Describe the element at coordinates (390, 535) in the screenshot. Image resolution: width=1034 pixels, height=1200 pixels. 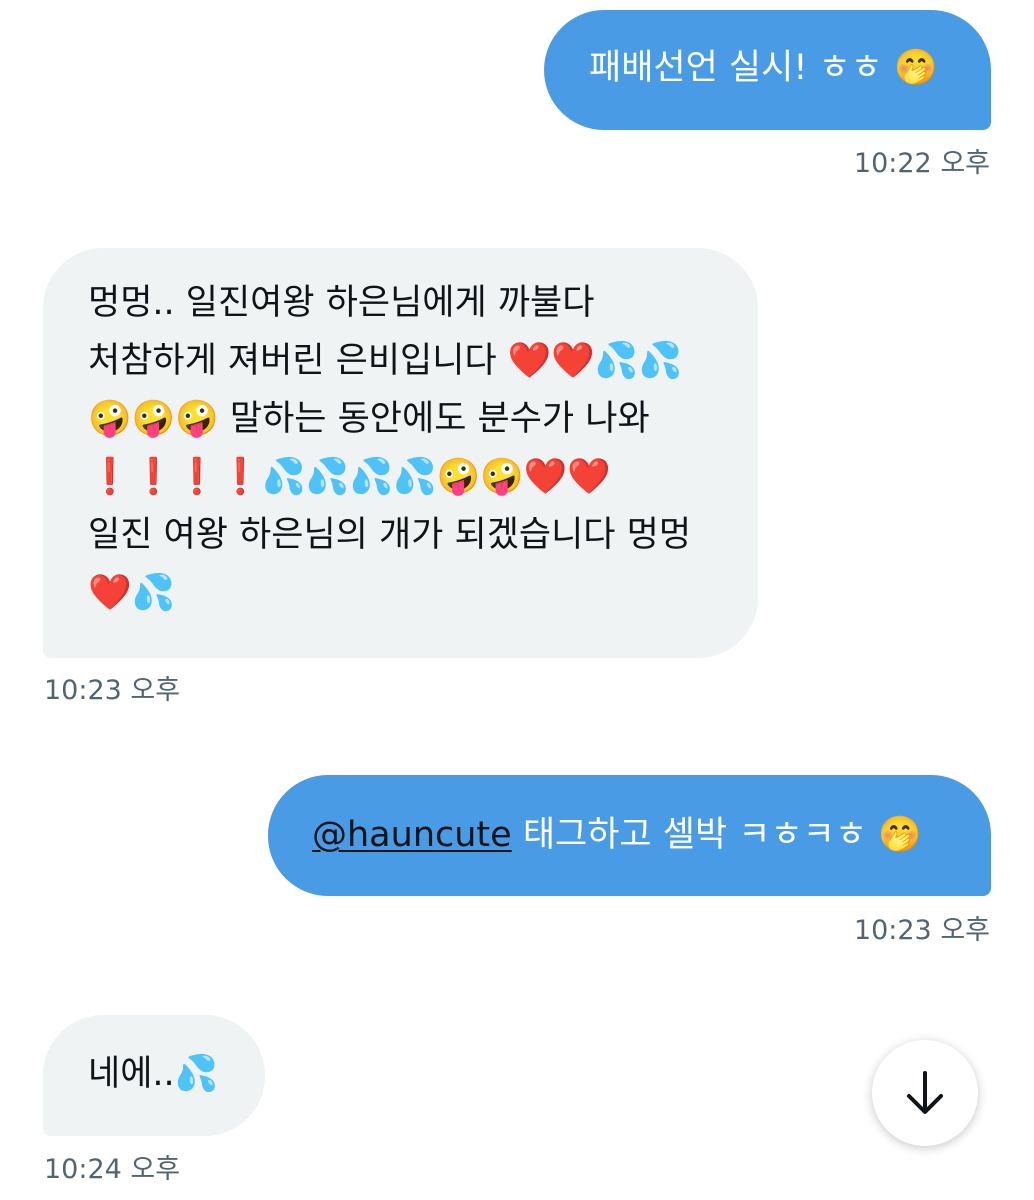
I see `message-text-line: 일진 여왕 하은님의 개가 되겠습니다 멍멍` at that location.